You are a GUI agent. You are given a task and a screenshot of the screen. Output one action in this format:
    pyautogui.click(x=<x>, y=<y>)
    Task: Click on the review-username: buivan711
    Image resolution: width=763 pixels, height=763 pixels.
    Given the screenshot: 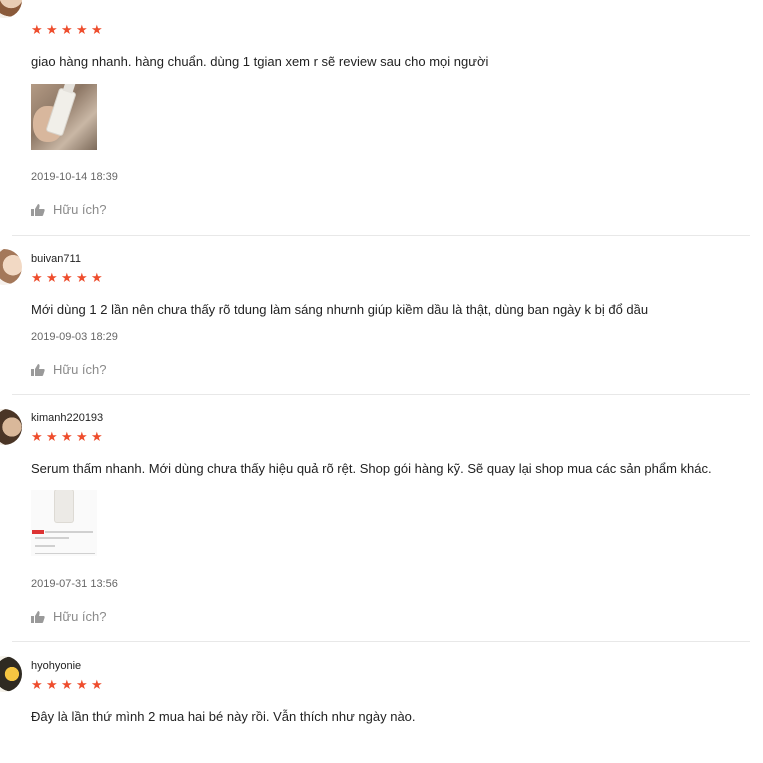 What is the action you would take?
    pyautogui.click(x=56, y=259)
    